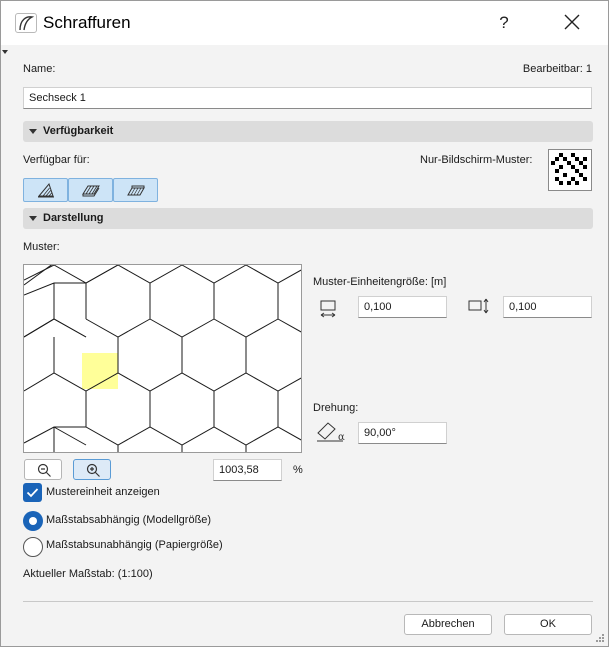 The image size is (609, 647). I want to click on show-unit-label: Mustereinheit anzeigen, so click(103, 492).